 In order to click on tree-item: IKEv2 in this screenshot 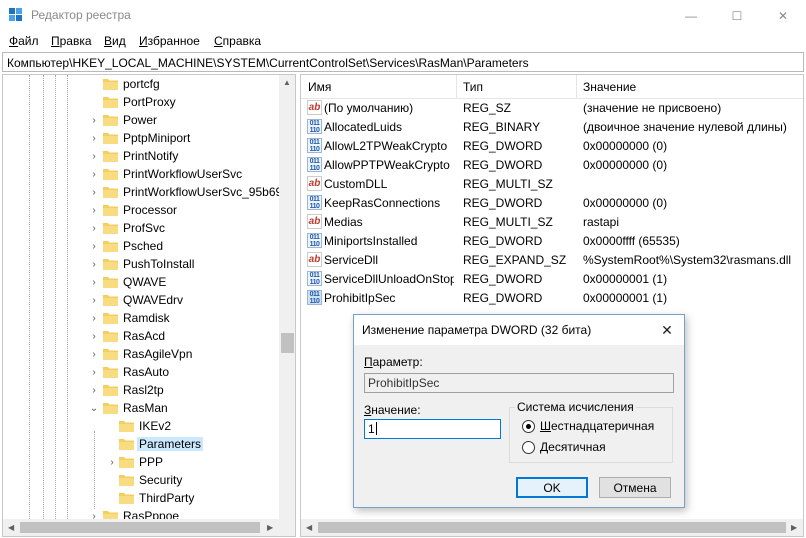, I will do `click(141, 426)`.